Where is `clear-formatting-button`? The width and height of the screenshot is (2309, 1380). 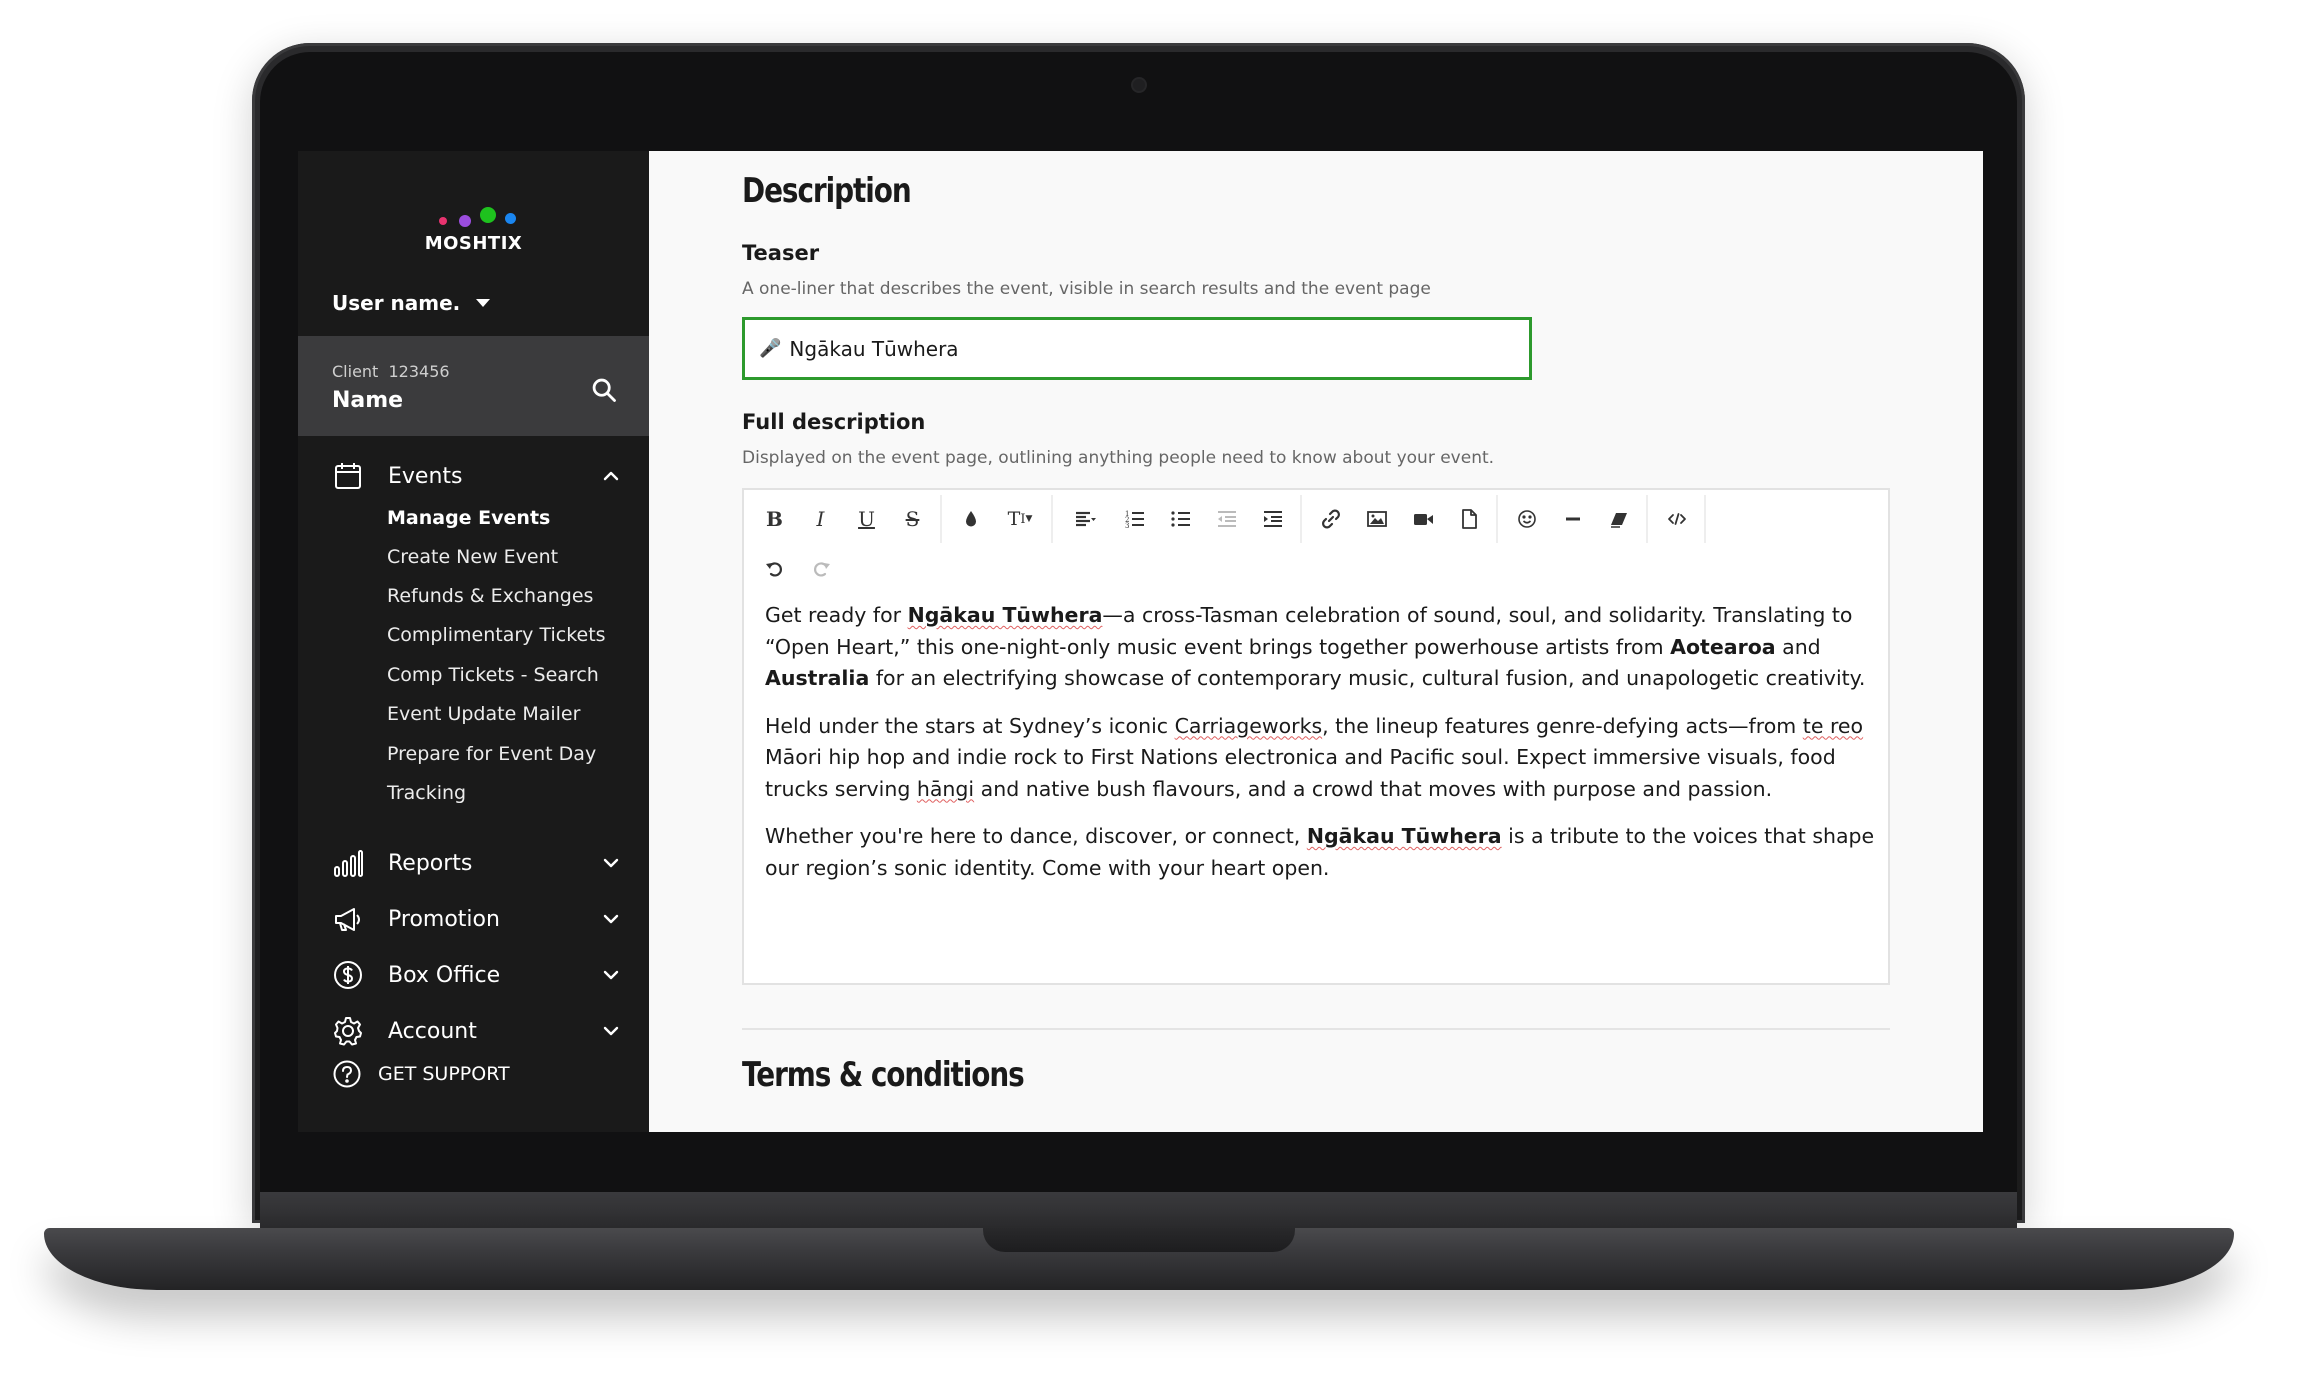 clear-formatting-button is located at coordinates (1618, 519).